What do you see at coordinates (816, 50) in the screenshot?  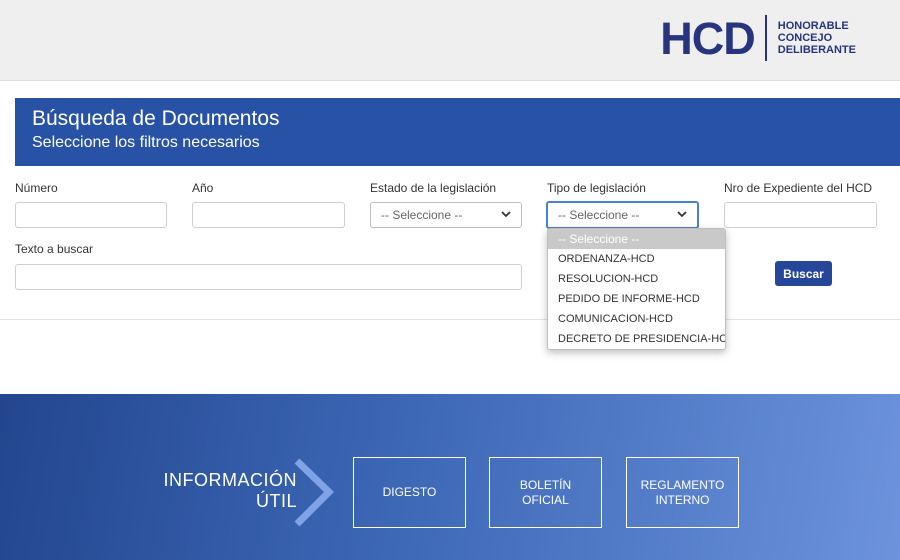 I see `logo-line-3: DELIBERANTE` at bounding box center [816, 50].